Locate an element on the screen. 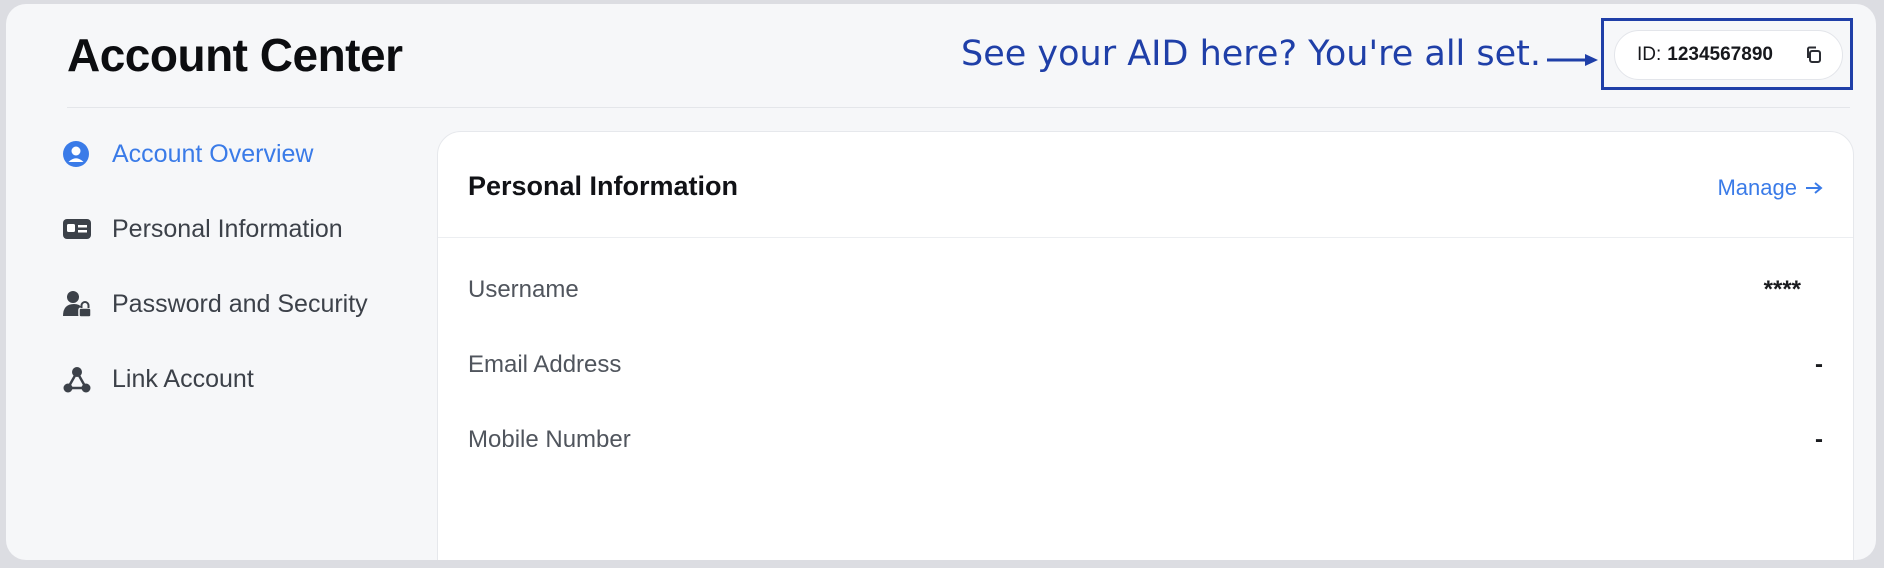 This screenshot has width=1884, height=568. page-title: Account Center is located at coordinates (235, 55).